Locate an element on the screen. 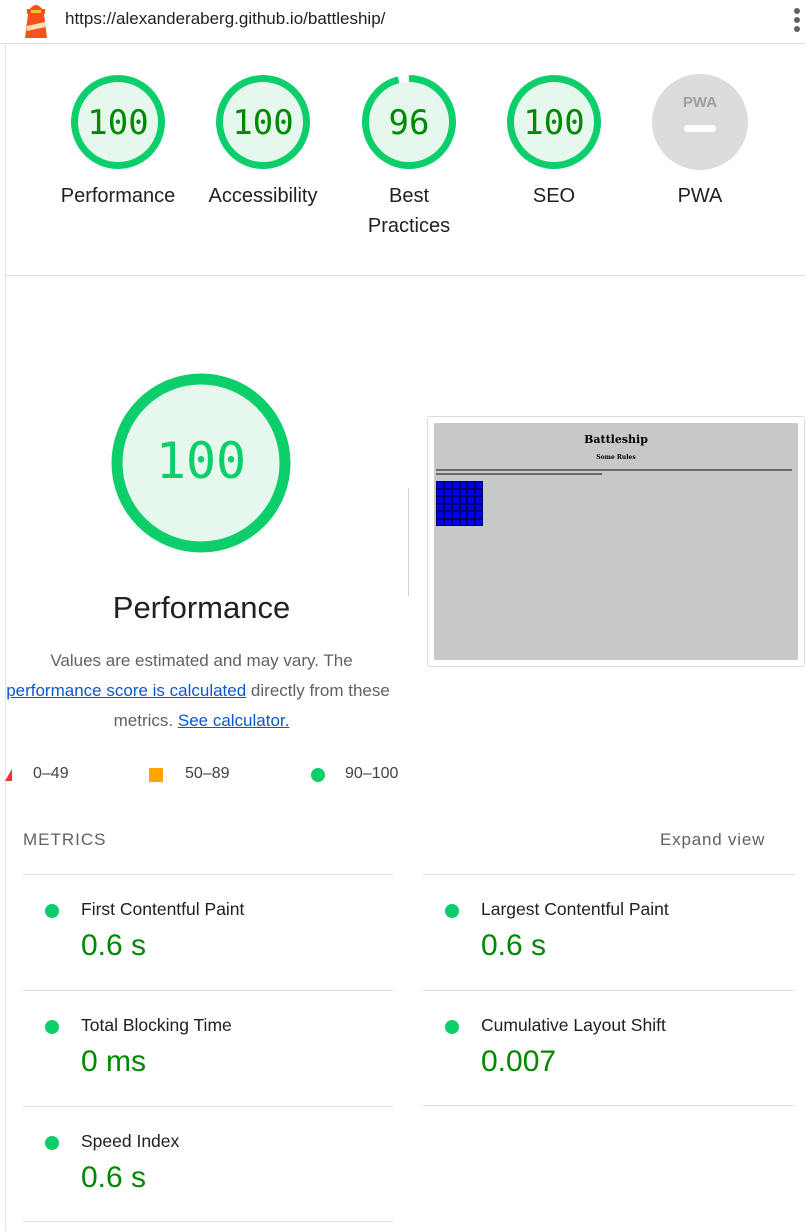  screenshot-page-subtitle: Some Rules is located at coordinates (616, 457).